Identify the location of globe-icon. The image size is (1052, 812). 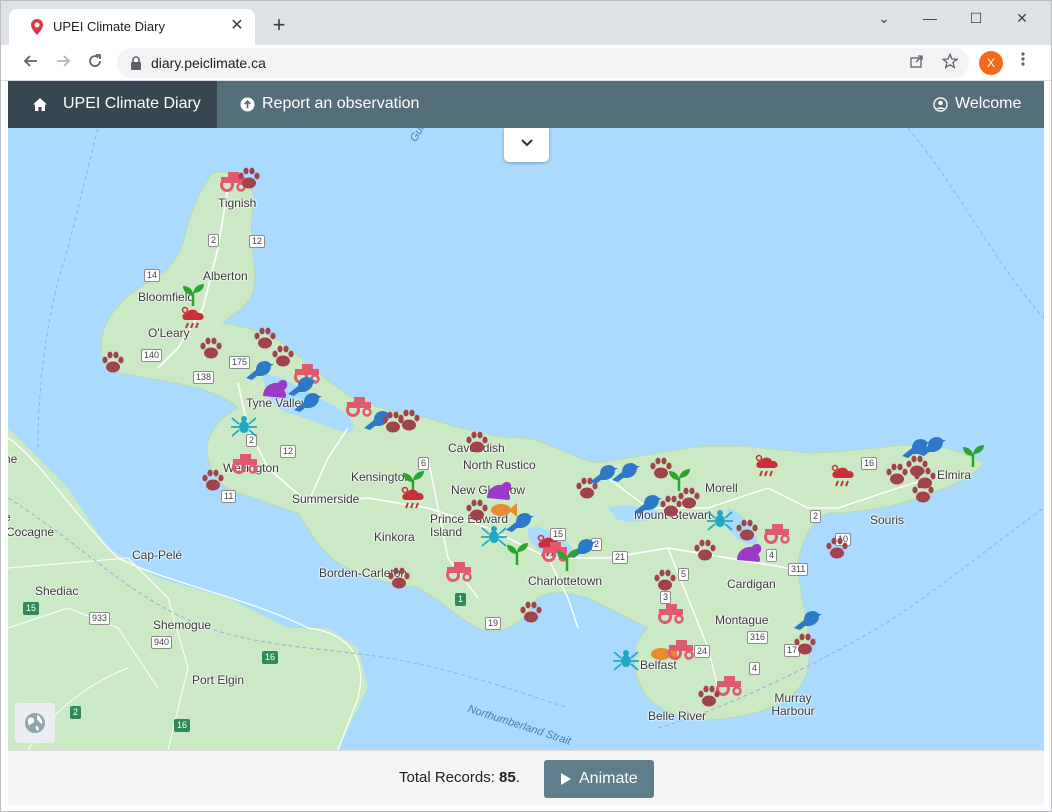
(35, 723).